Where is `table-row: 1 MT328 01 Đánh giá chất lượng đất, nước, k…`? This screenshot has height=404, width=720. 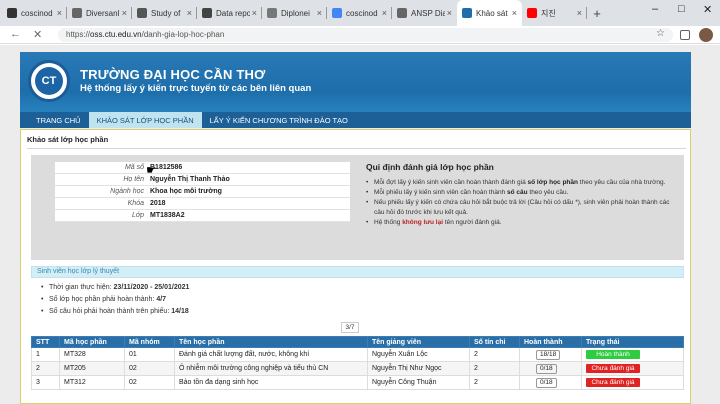 table-row: 1 MT328 01 Đánh giá chất lượng đất, nước, k… is located at coordinates (357, 354).